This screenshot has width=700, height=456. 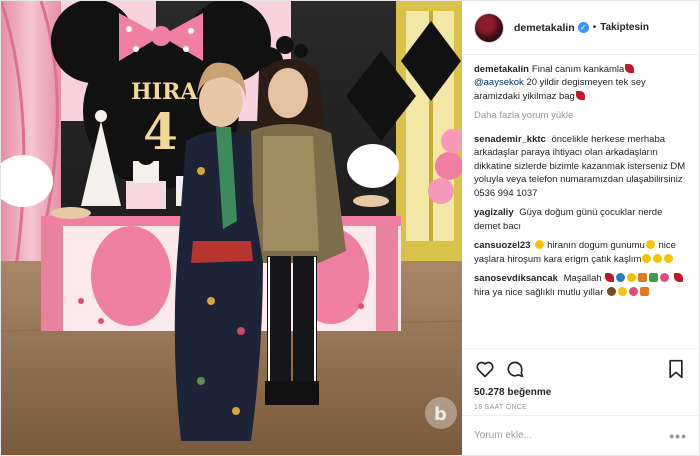 What do you see at coordinates (501, 69) in the screenshot?
I see `caption-username: demetakalin` at bounding box center [501, 69].